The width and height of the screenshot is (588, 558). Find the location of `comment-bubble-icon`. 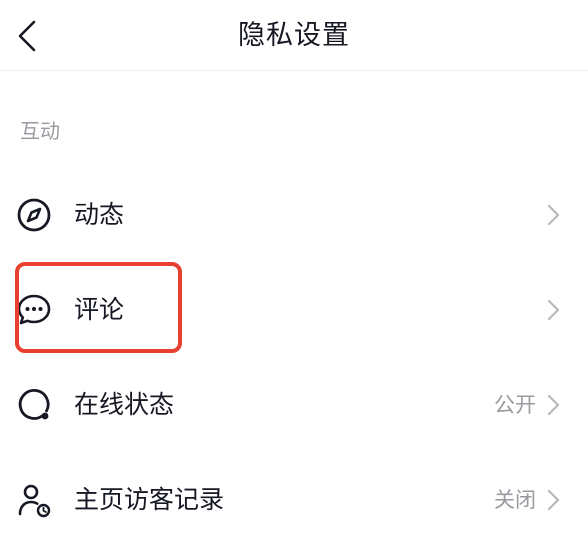

comment-bubble-icon is located at coordinates (34, 310).